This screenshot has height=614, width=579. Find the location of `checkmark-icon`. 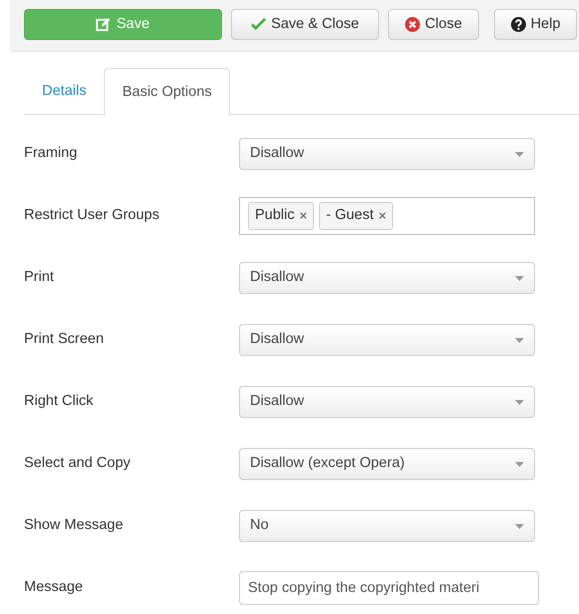

checkmark-icon is located at coordinates (258, 24).